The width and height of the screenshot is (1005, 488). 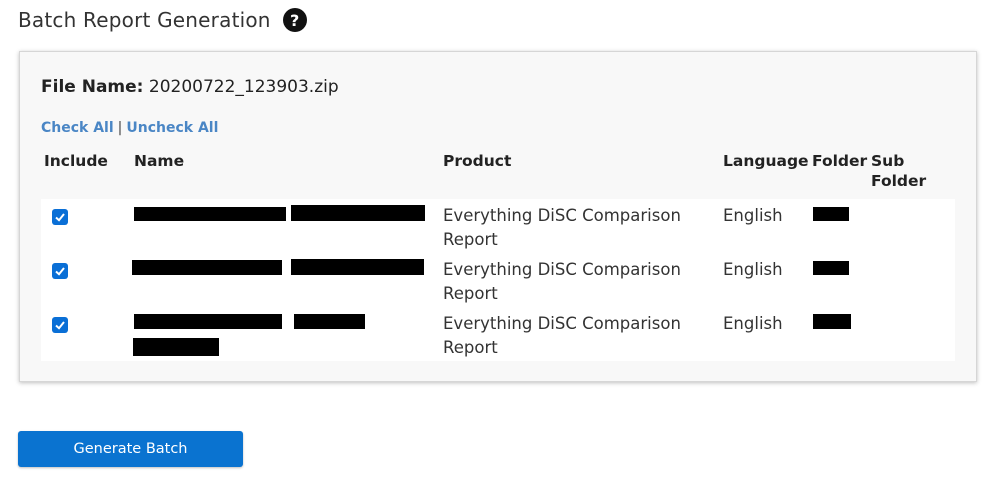 What do you see at coordinates (898, 171) in the screenshot?
I see `header-sub-folder: Sub Folder` at bounding box center [898, 171].